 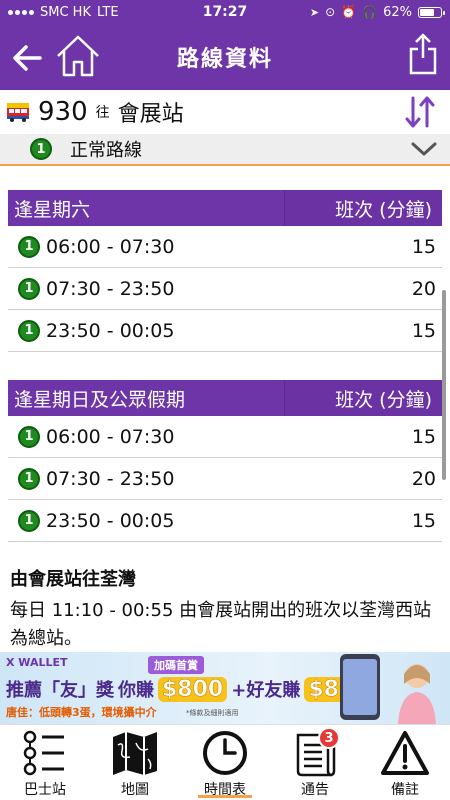 I want to click on battery-fill, so click(x=427, y=12).